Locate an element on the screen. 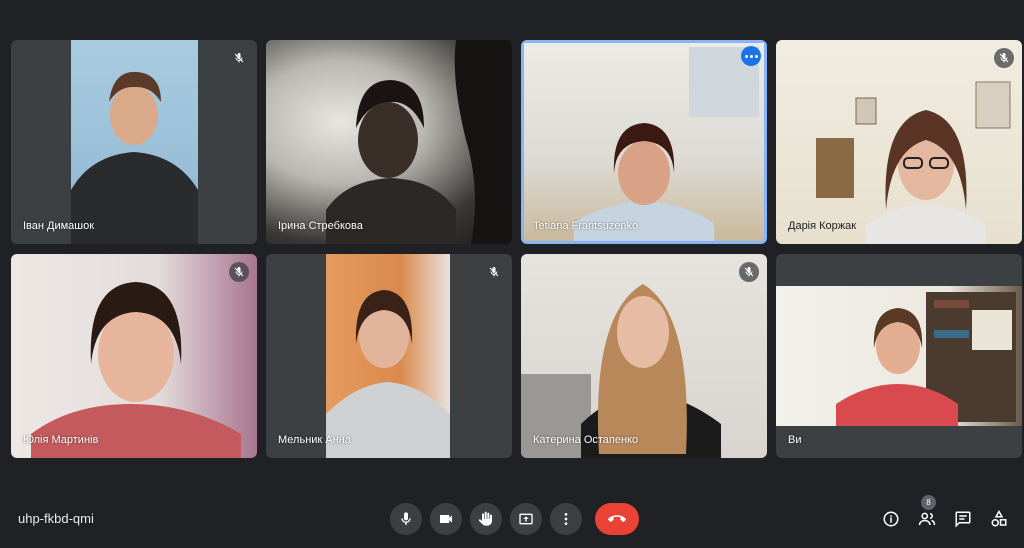  more-options-button is located at coordinates (566, 519).